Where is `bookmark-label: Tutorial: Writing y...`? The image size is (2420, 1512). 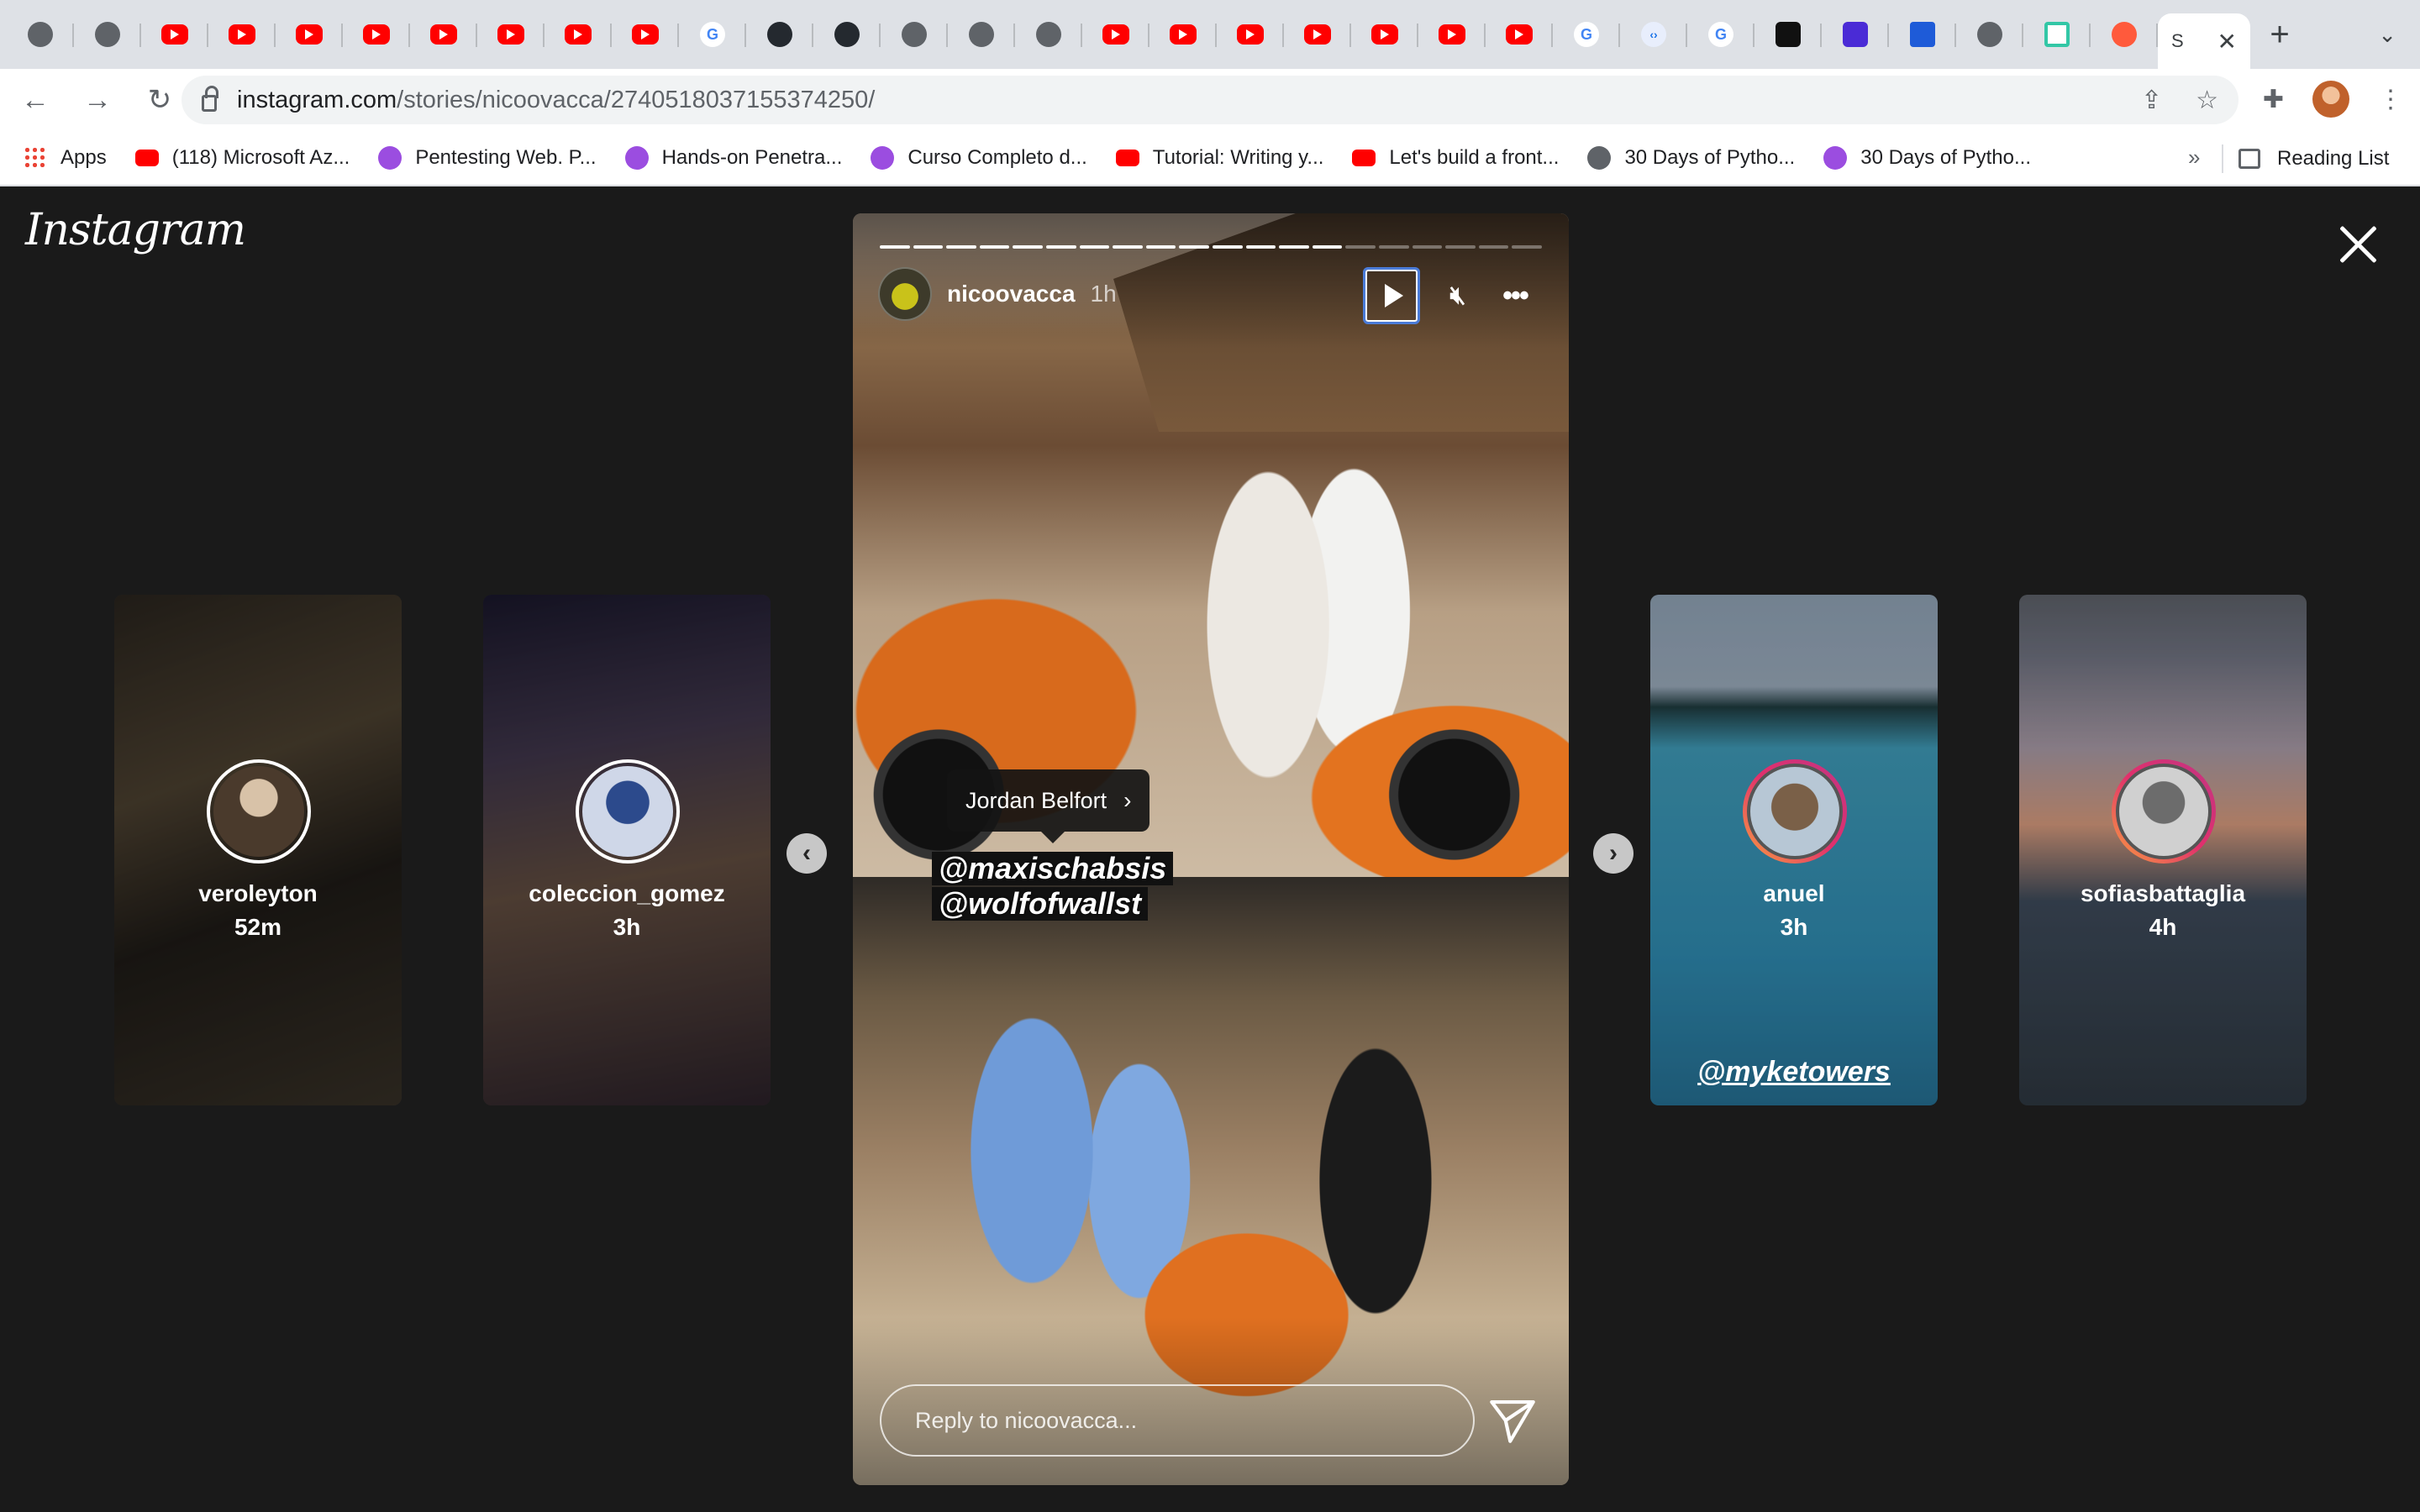 bookmark-label: Tutorial: Writing y... is located at coordinates (1238, 157).